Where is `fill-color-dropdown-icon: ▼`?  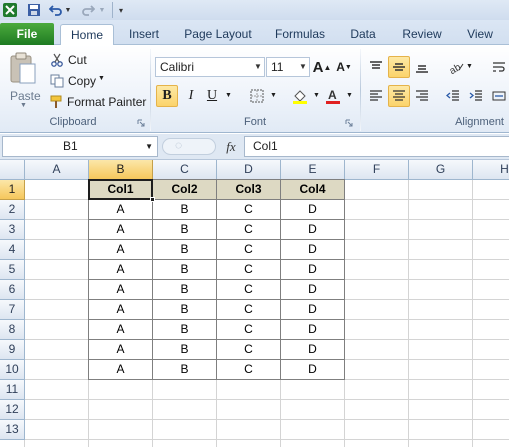
fill-color-dropdown-icon: ▼ is located at coordinates (316, 95).